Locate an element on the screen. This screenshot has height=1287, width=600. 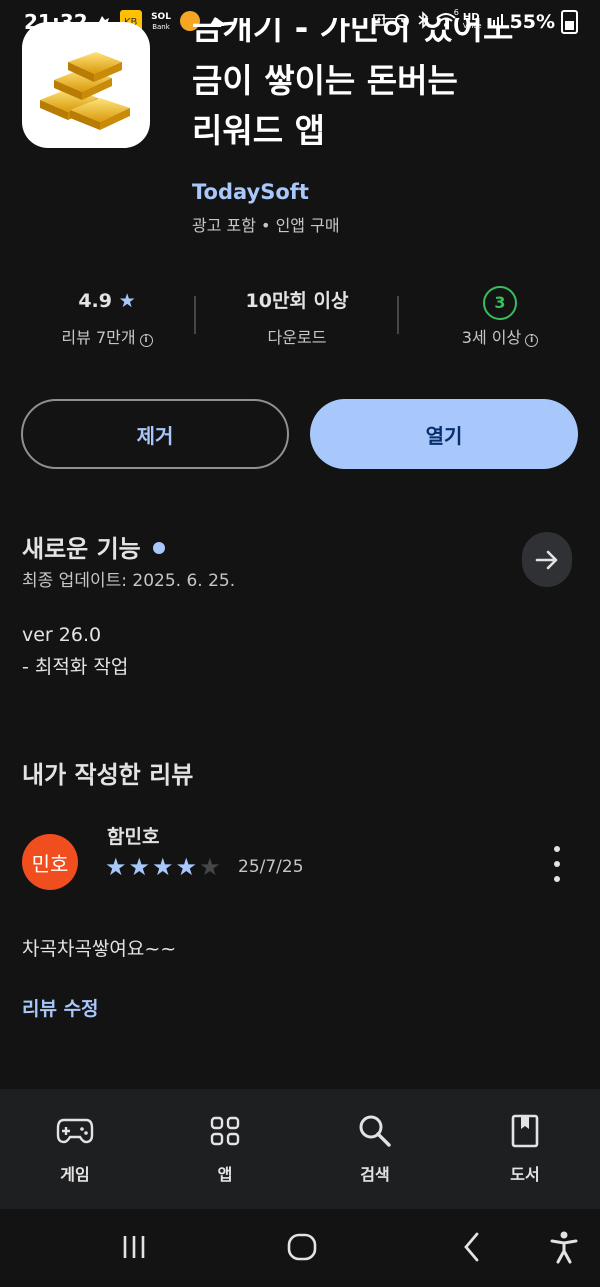
system-navigation-bar is located at coordinates (300, 1248).